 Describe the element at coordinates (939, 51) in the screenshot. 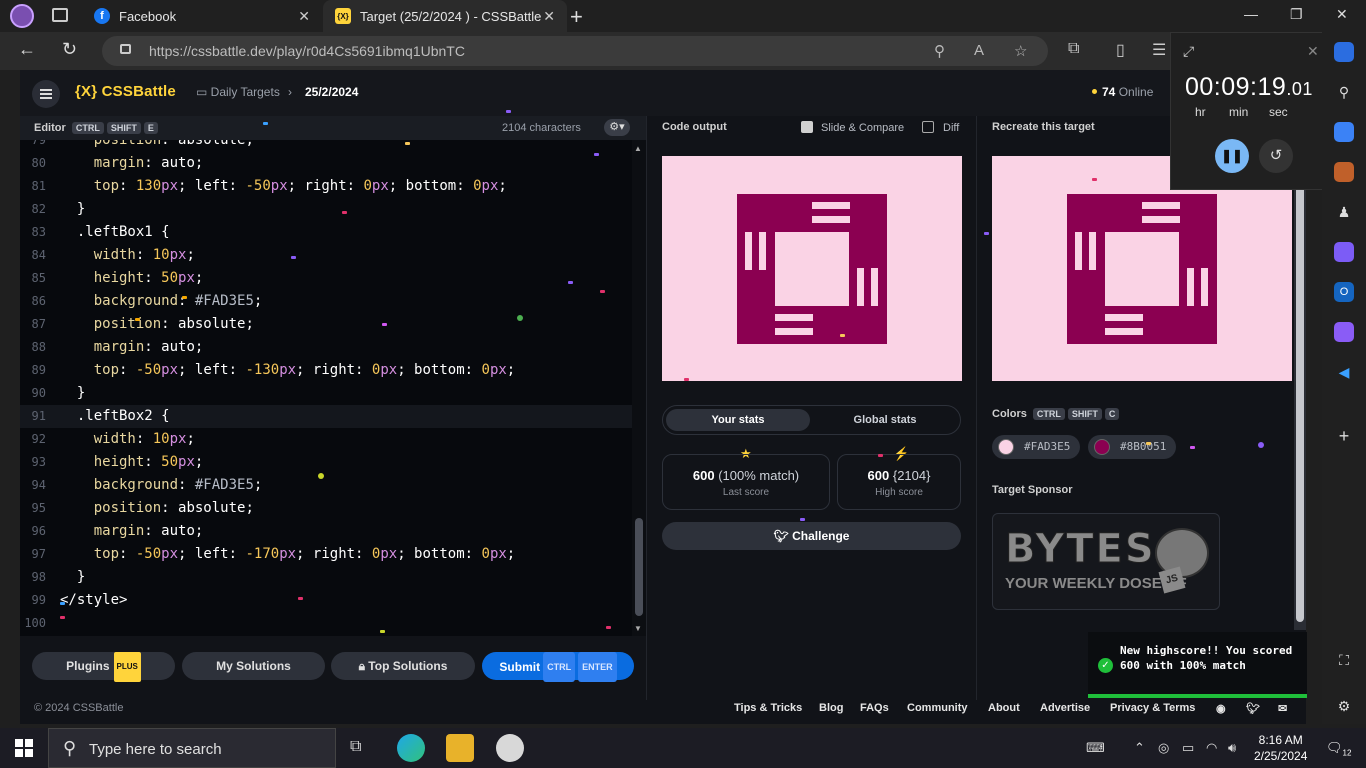

I see `zoom-icon: ⚲` at that location.